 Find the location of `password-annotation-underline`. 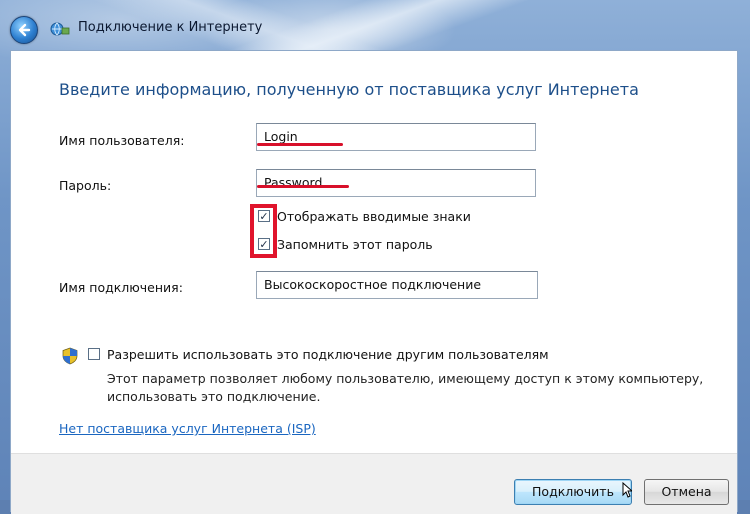

password-annotation-underline is located at coordinates (303, 186).